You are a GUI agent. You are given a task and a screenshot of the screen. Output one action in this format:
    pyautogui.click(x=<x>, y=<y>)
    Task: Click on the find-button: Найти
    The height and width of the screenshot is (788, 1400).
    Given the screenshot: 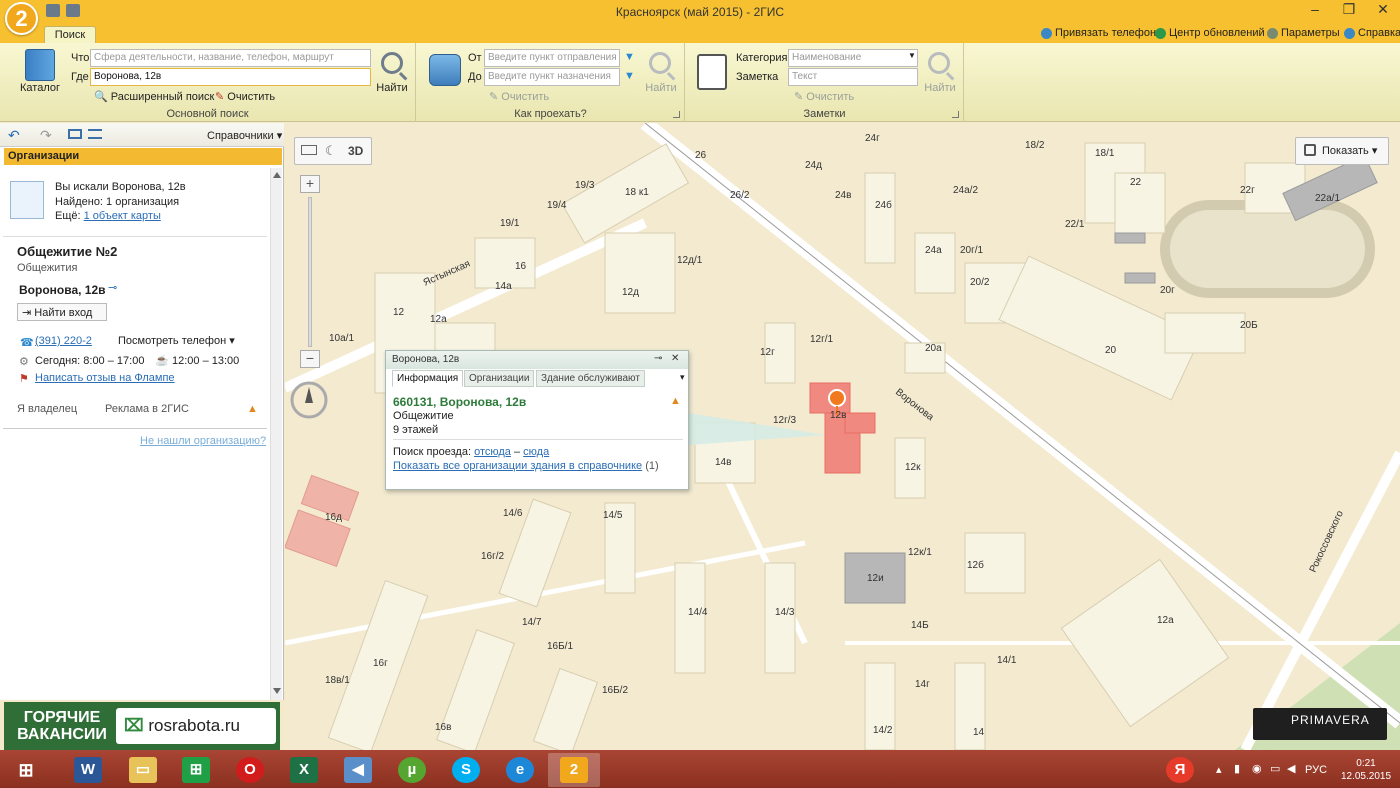 What is the action you would take?
    pyautogui.click(x=392, y=88)
    